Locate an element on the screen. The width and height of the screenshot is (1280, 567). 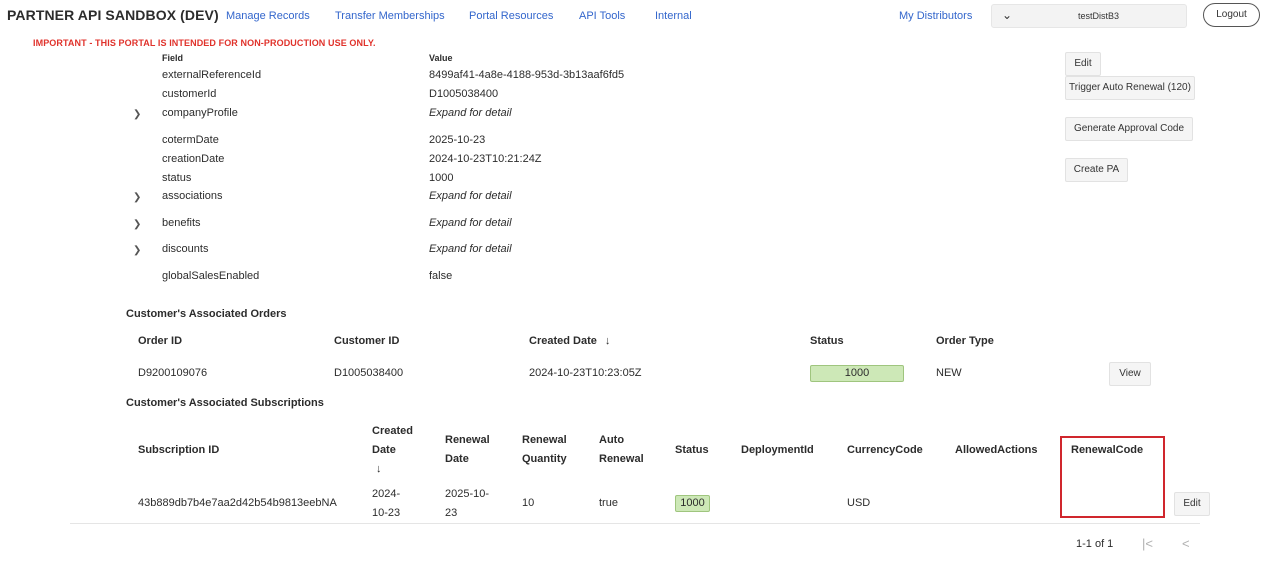
created-date-cell: 2024- 10-23 is located at coordinates (386, 504).